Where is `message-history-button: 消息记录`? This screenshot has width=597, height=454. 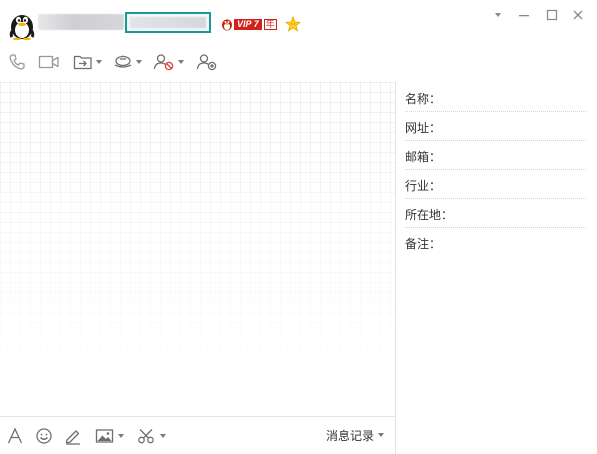 message-history-button: 消息记录 is located at coordinates (355, 435).